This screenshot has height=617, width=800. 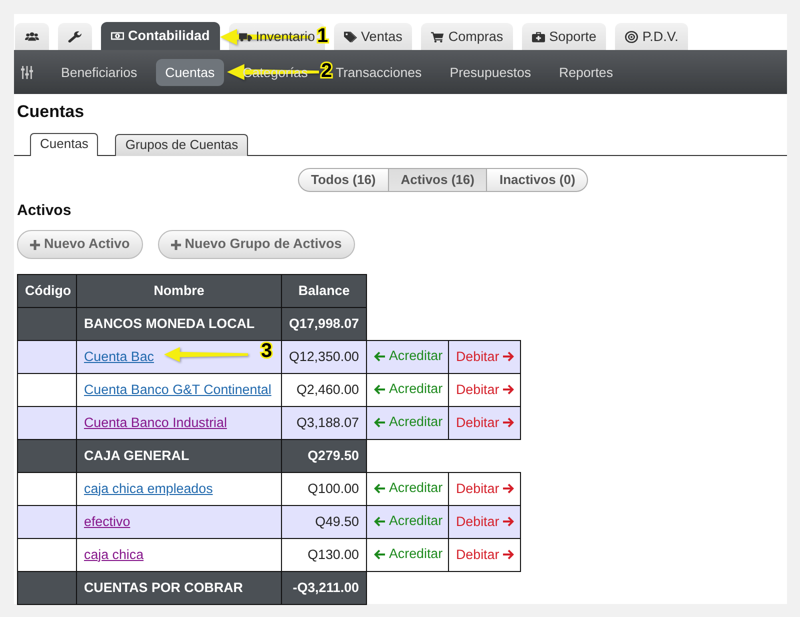 What do you see at coordinates (179, 456) in the screenshot?
I see `group-name: CAJA GENERAL` at bounding box center [179, 456].